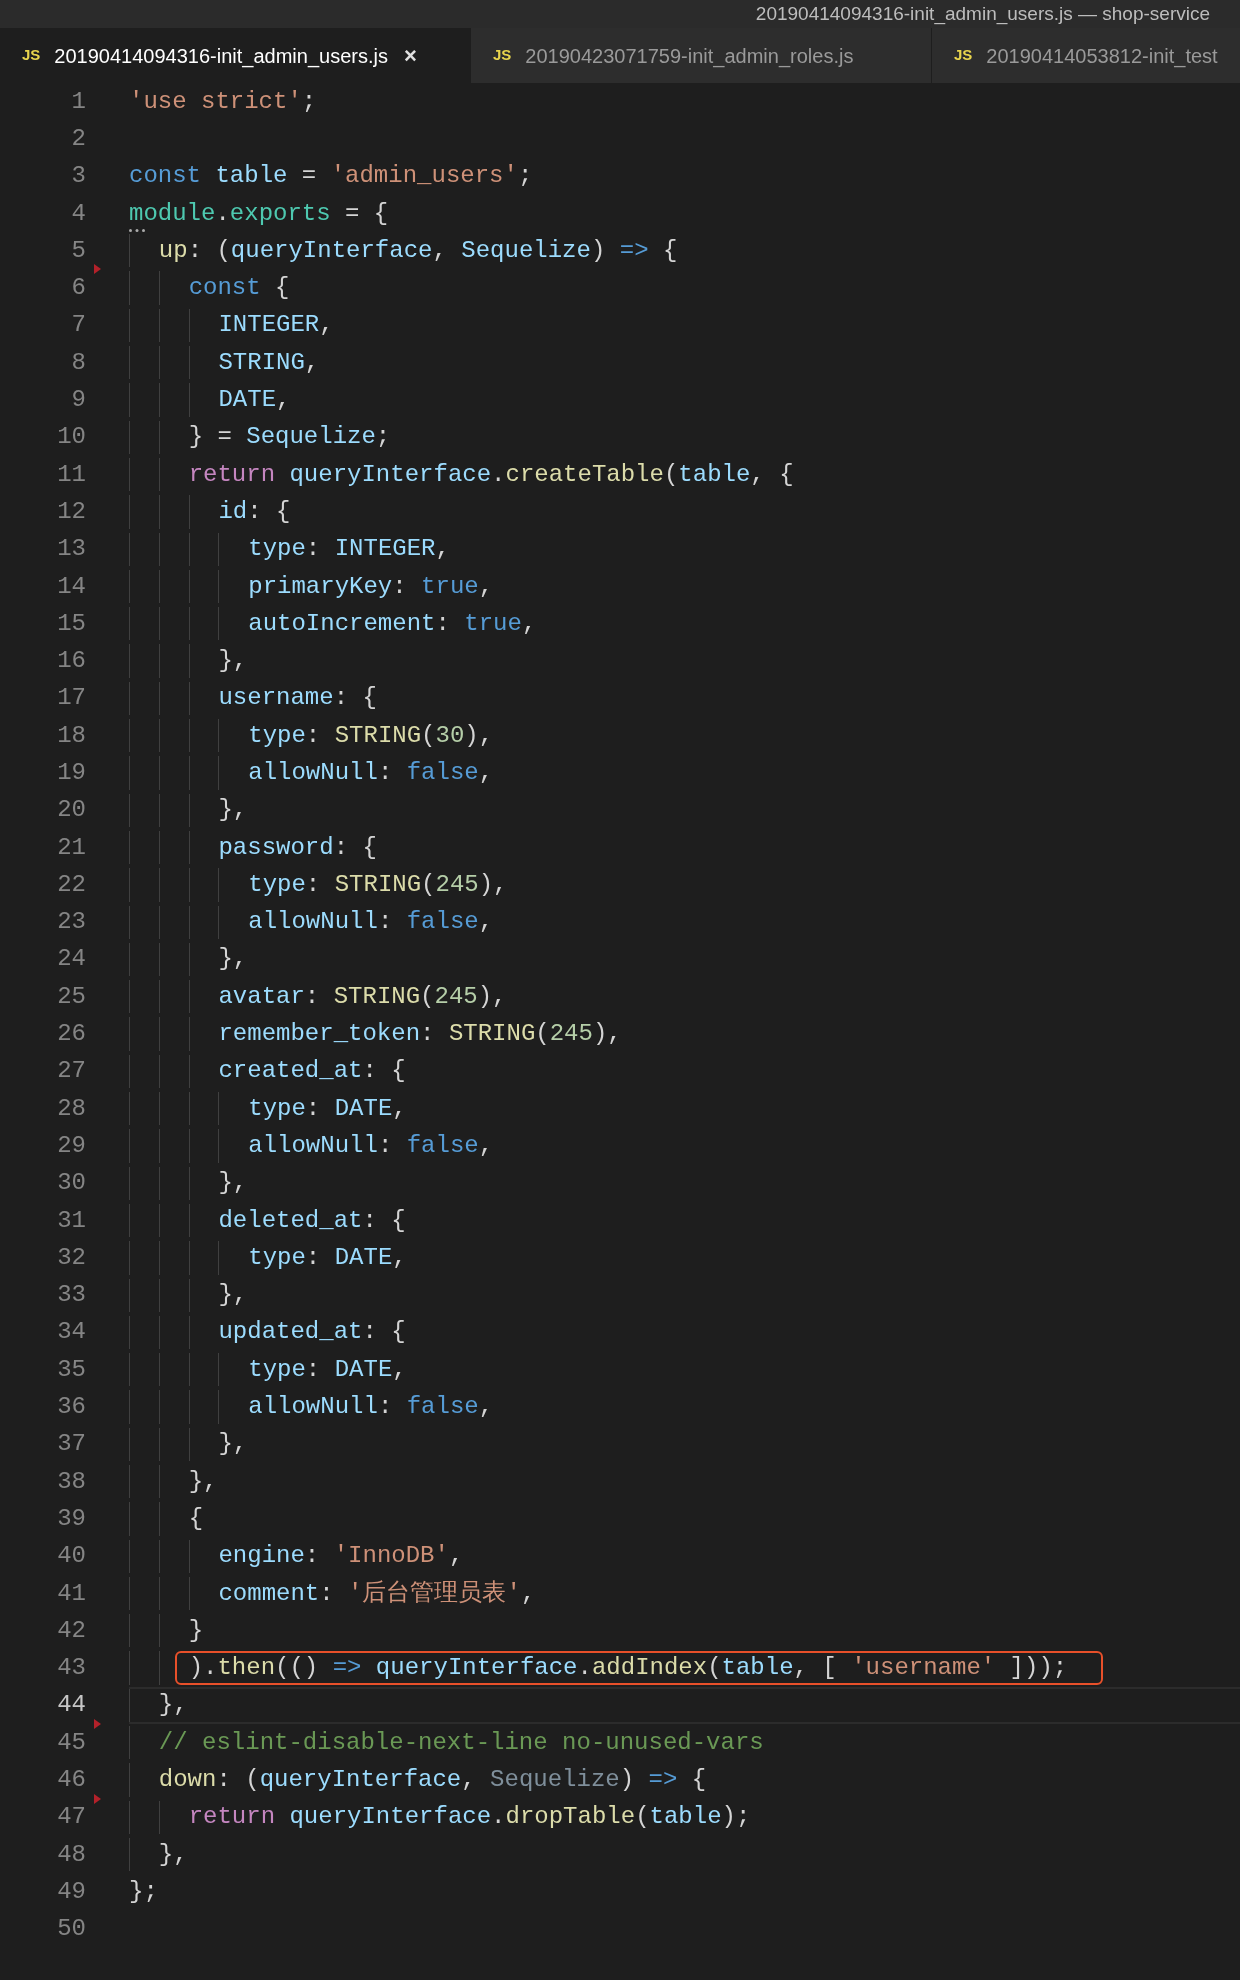 The image size is (1240, 1980). Describe the element at coordinates (318, 997) in the screenshot. I see `code-line: avatar: STRING(245),` at that location.